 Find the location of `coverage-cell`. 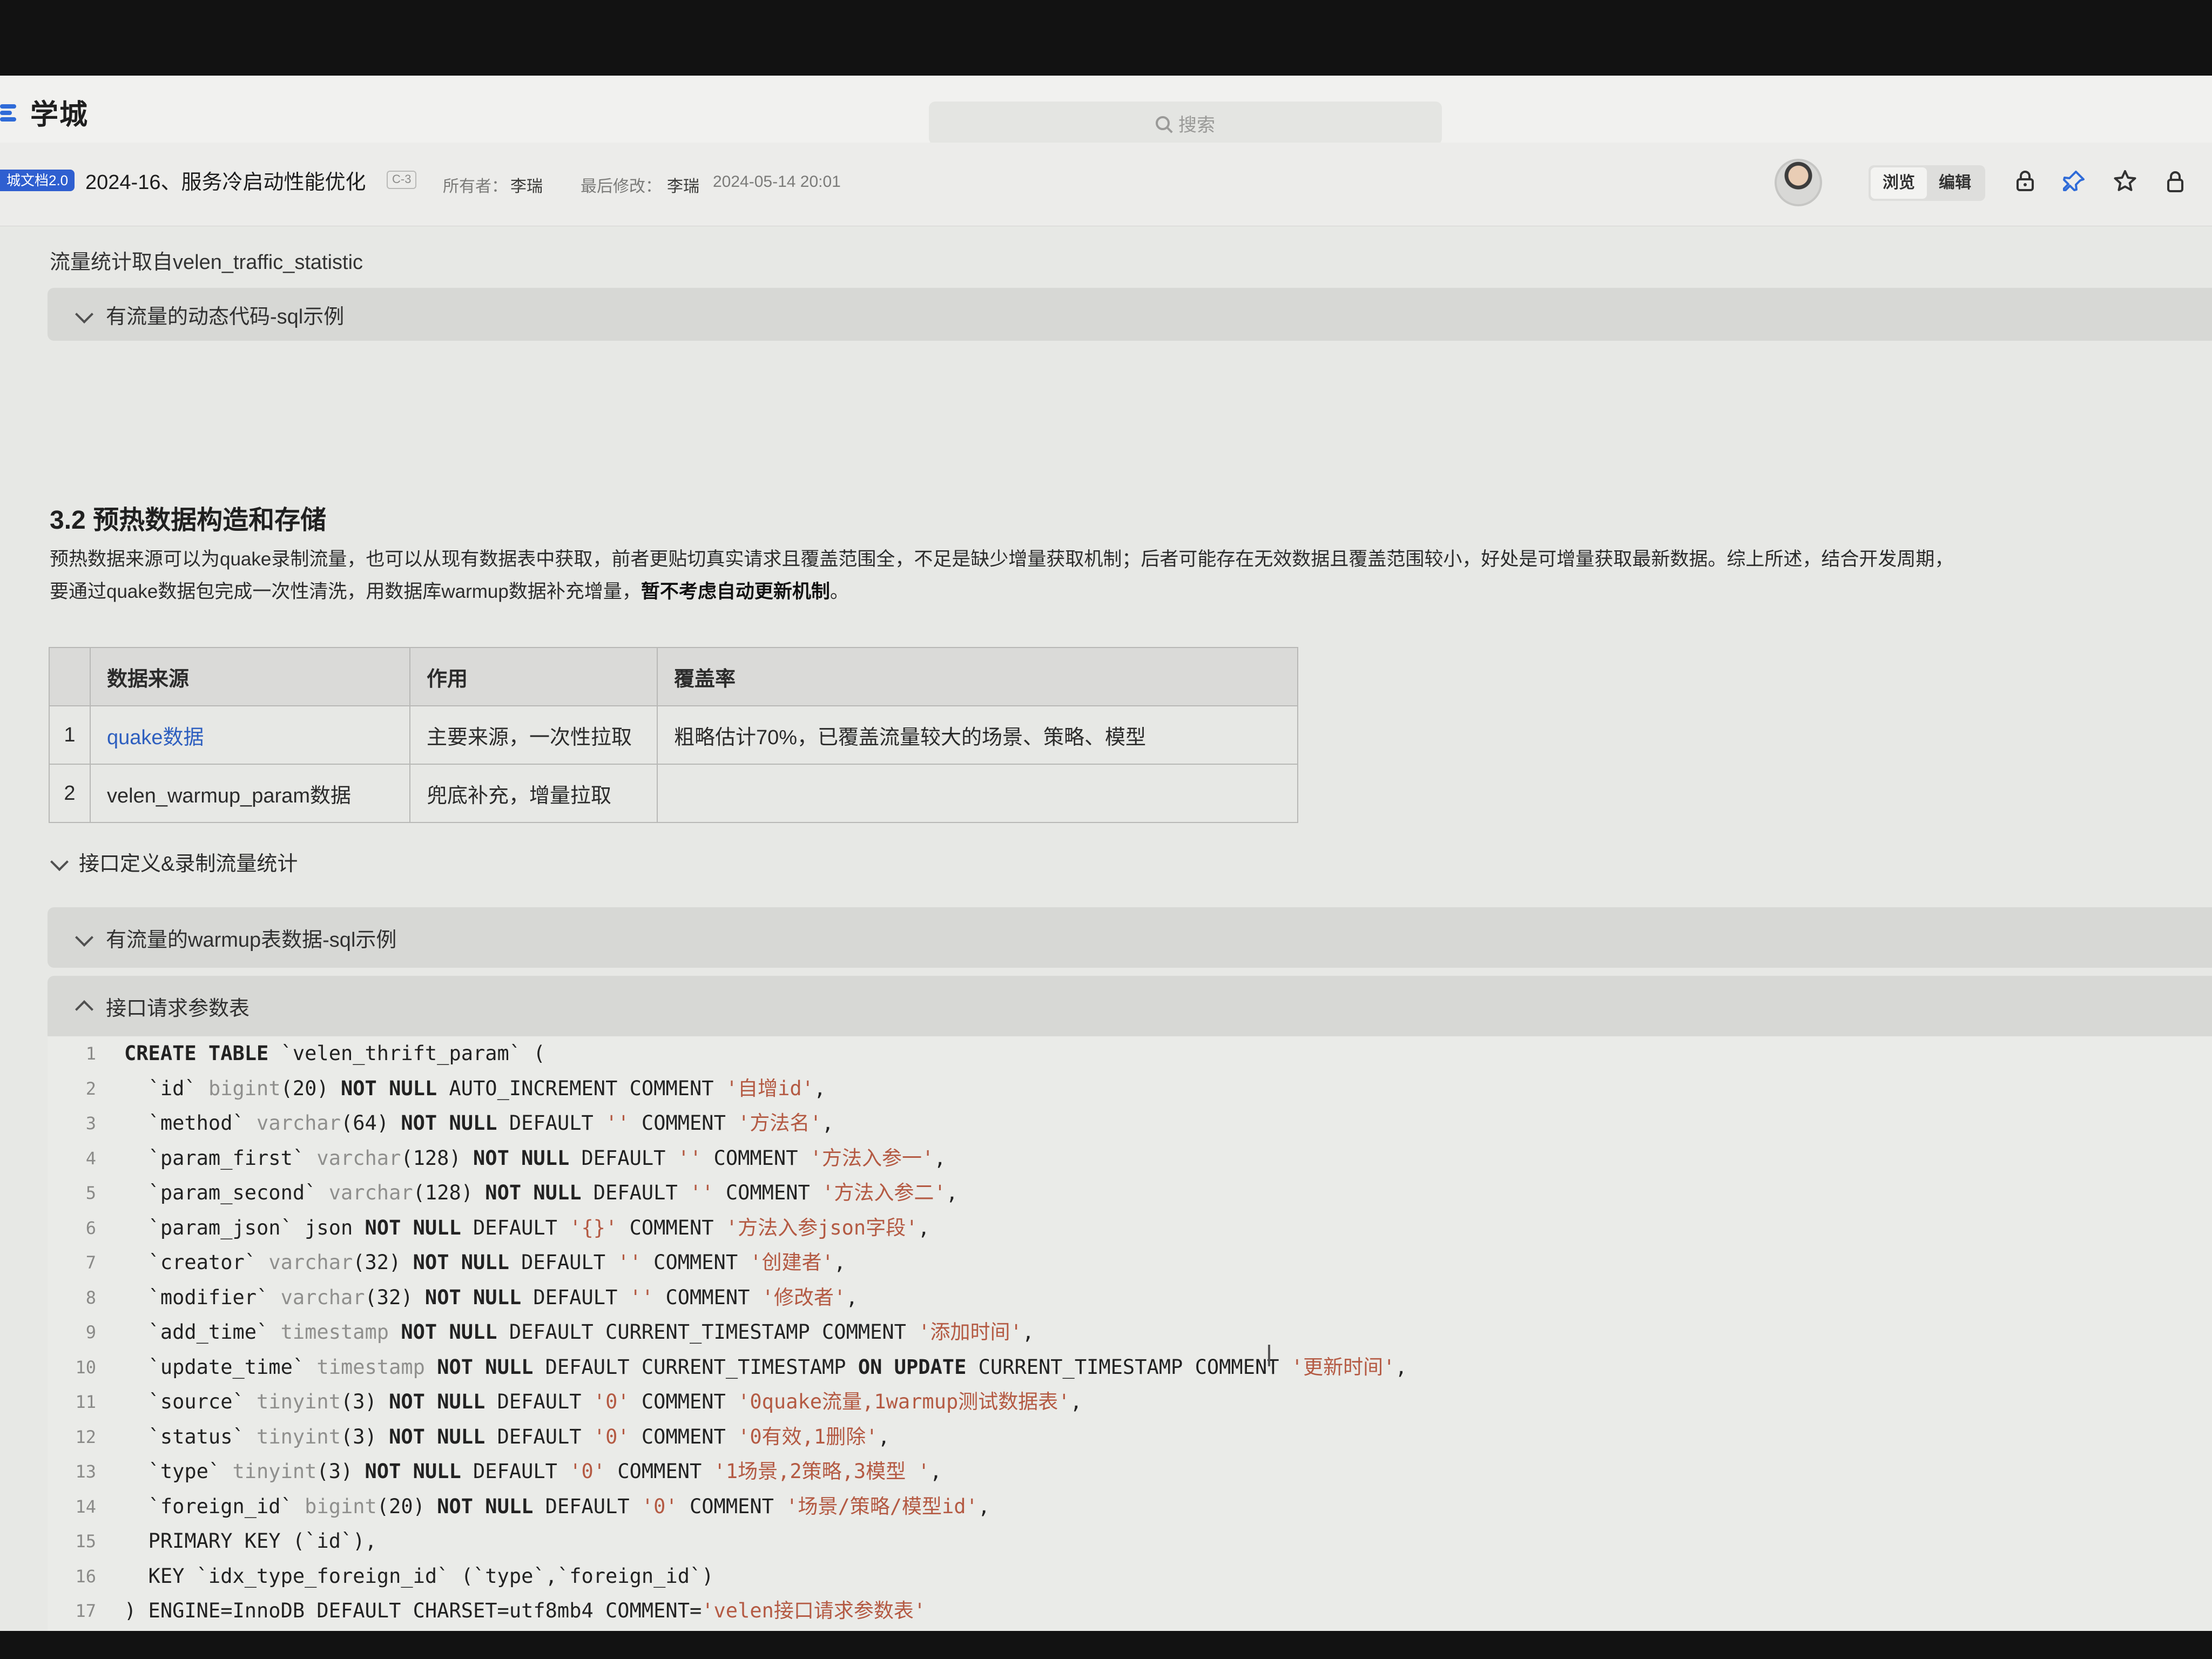

coverage-cell is located at coordinates (977, 793).